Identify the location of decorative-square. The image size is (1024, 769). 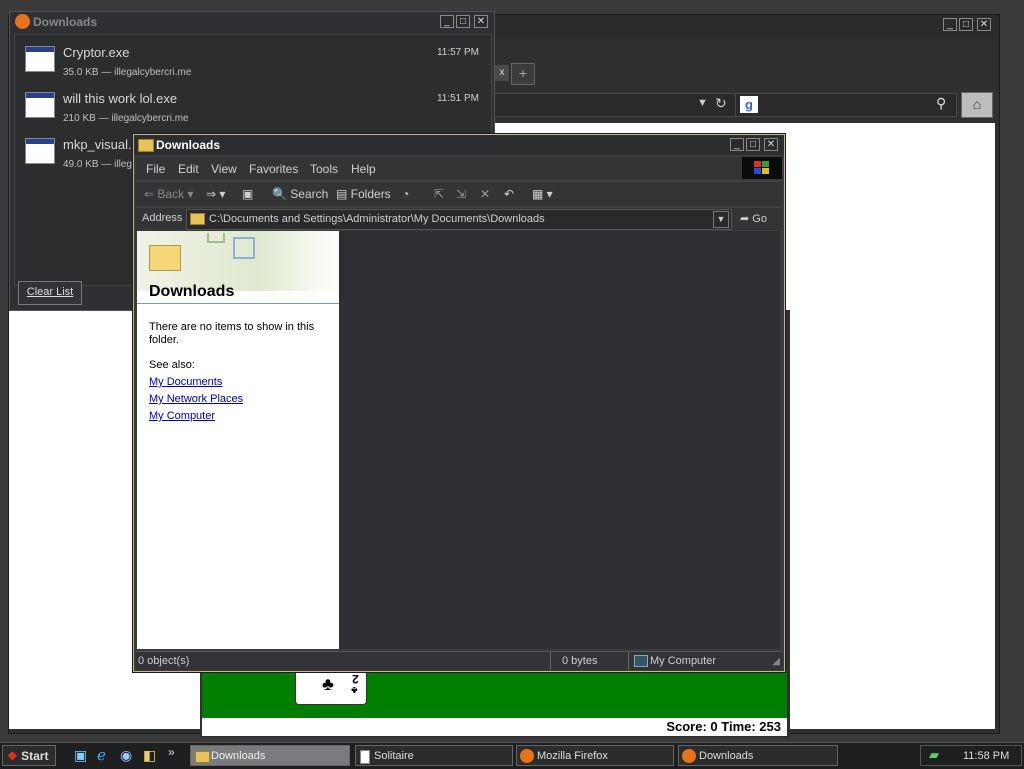
(216, 238).